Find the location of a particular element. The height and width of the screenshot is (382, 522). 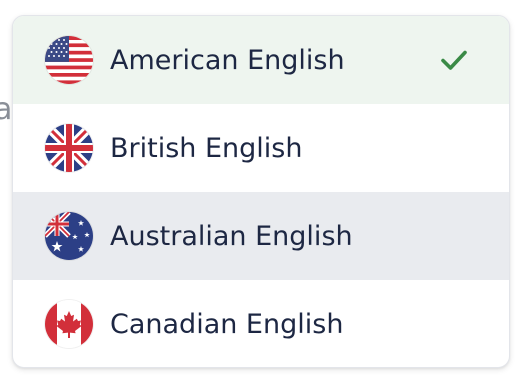

uk-flag-icon is located at coordinates (69, 148).